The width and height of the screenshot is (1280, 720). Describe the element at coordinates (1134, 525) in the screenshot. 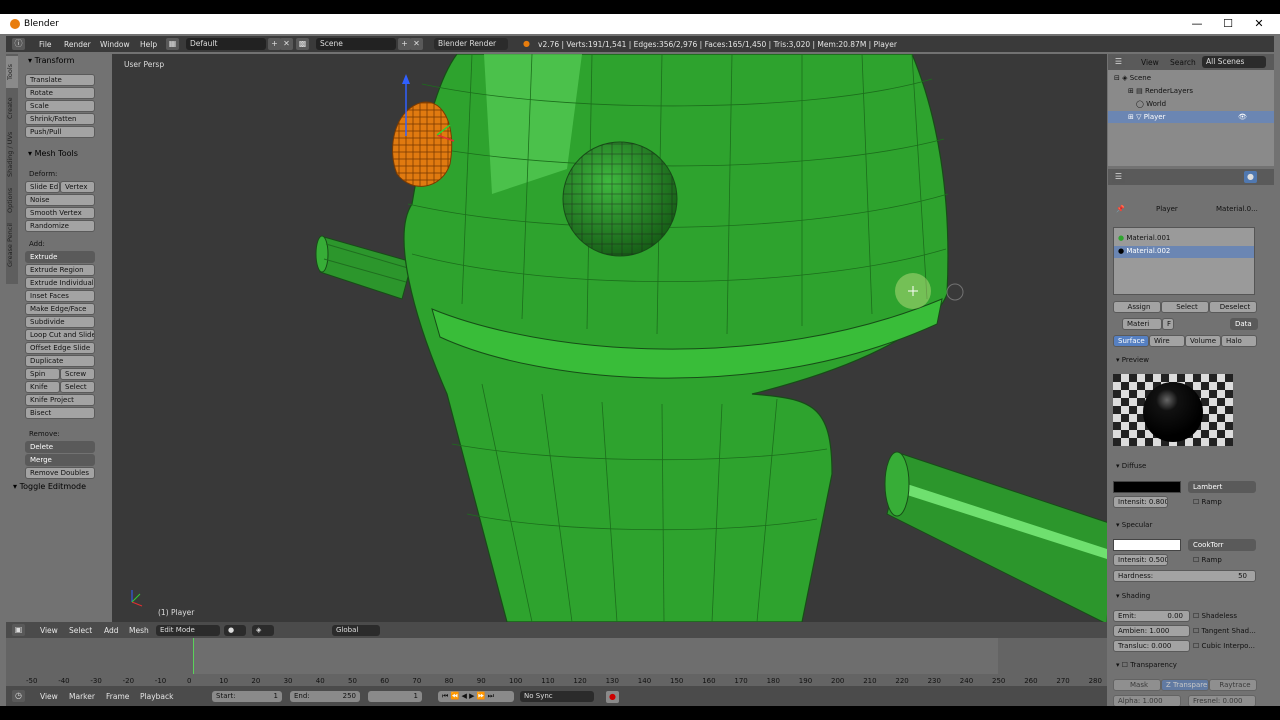

I see `specular-panel-header: ▾ Specular` at that location.